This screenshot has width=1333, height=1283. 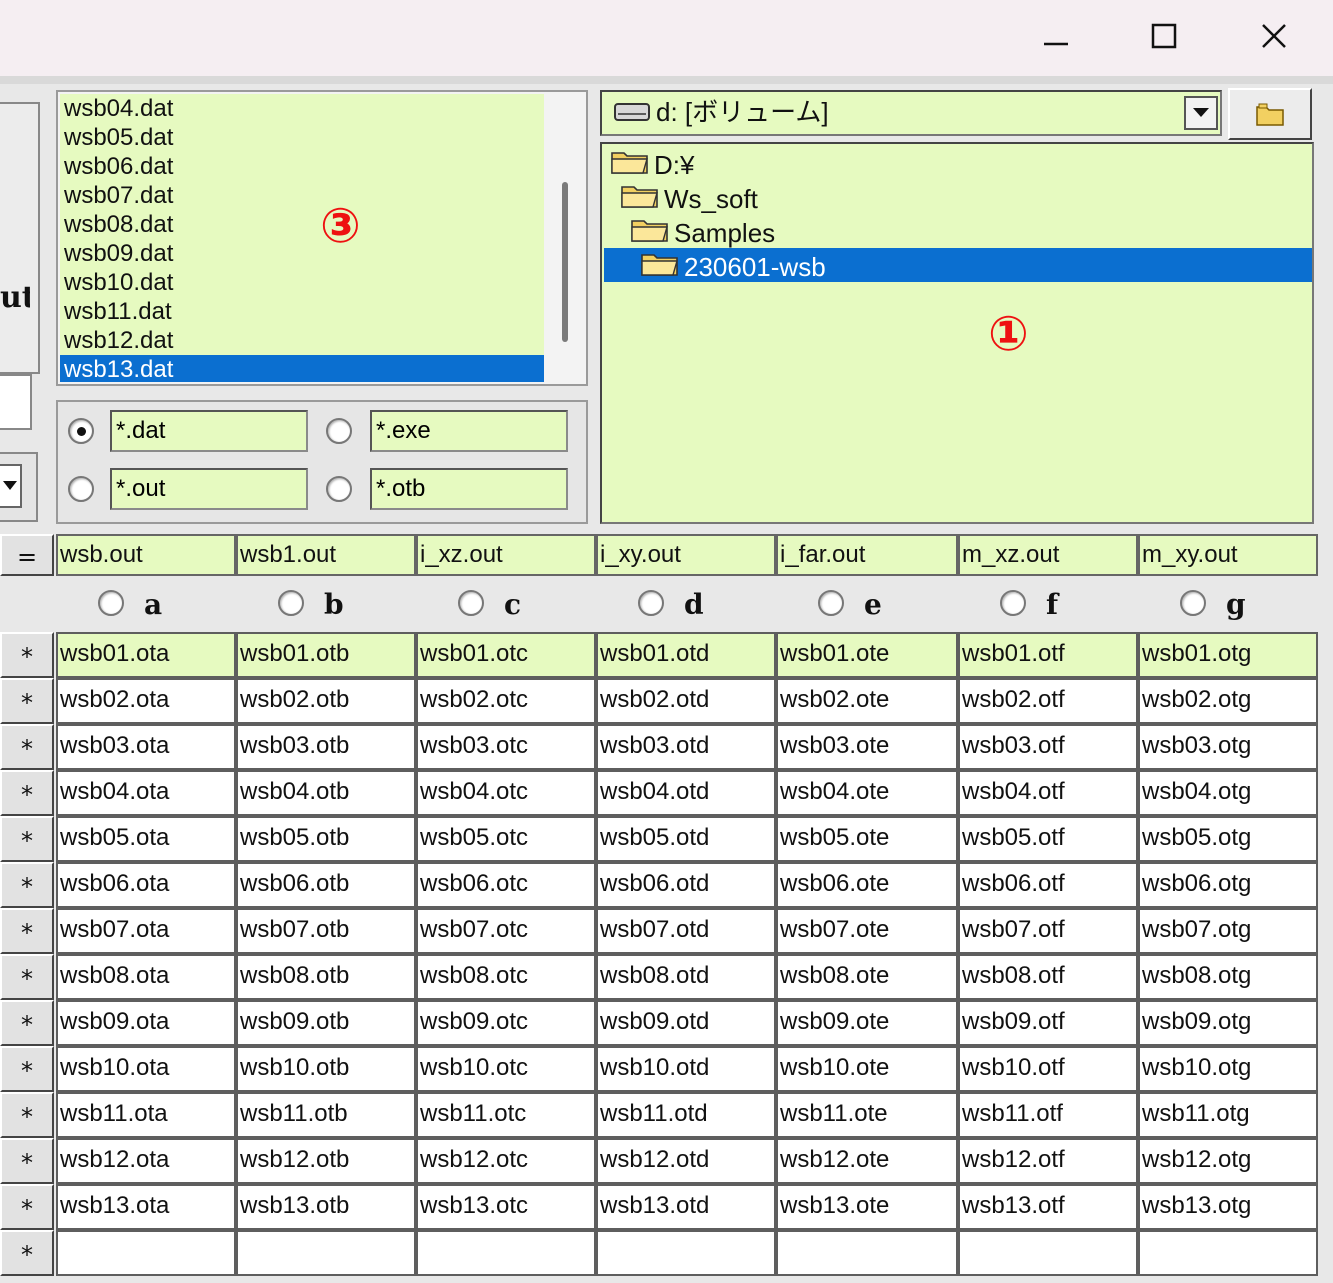 What do you see at coordinates (146, 747) in the screenshot?
I see `grid-cell: wsb03.ota` at bounding box center [146, 747].